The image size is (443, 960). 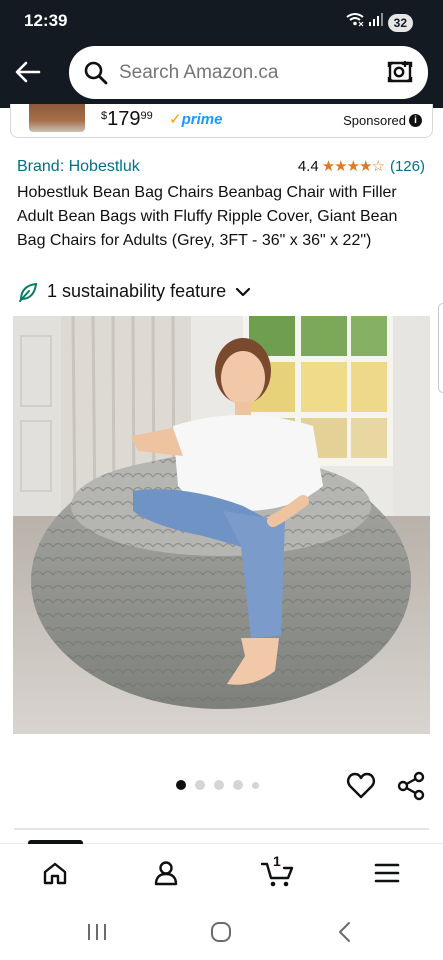 I want to click on rating-summary: 4.4 ★★★★☆ (126), so click(x=361, y=166).